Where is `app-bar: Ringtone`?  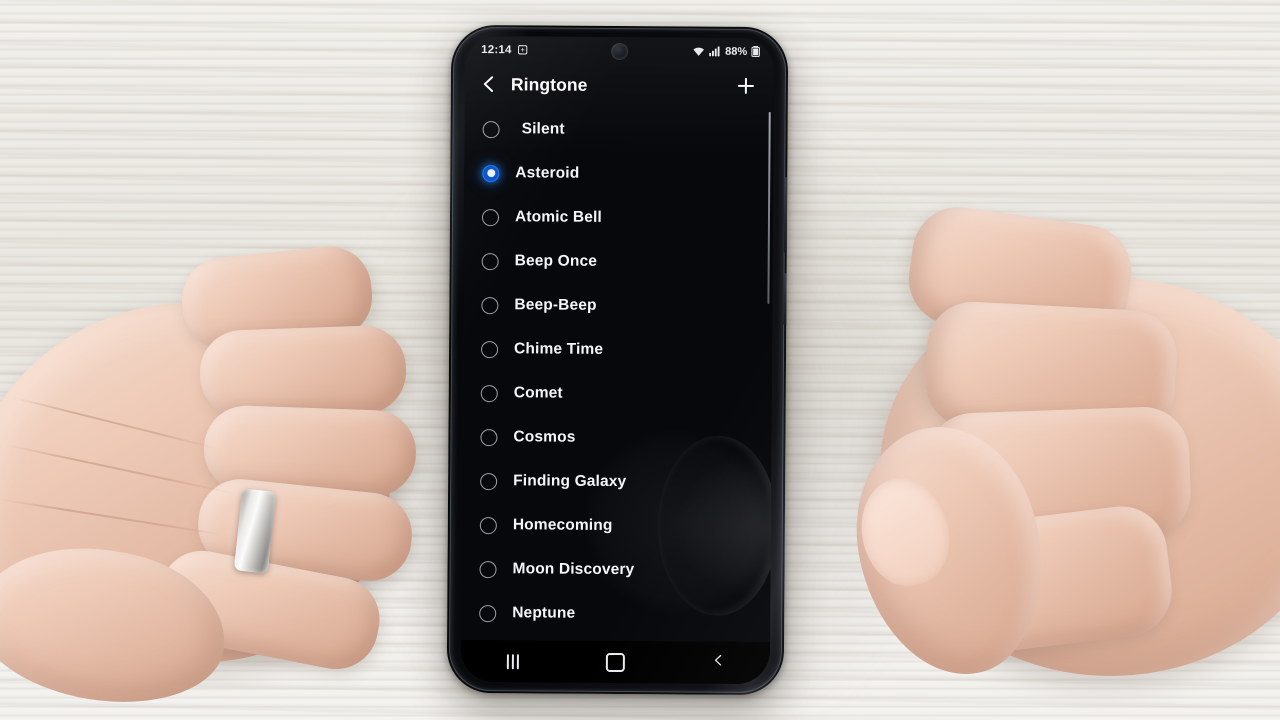 app-bar: Ringtone is located at coordinates (619, 85).